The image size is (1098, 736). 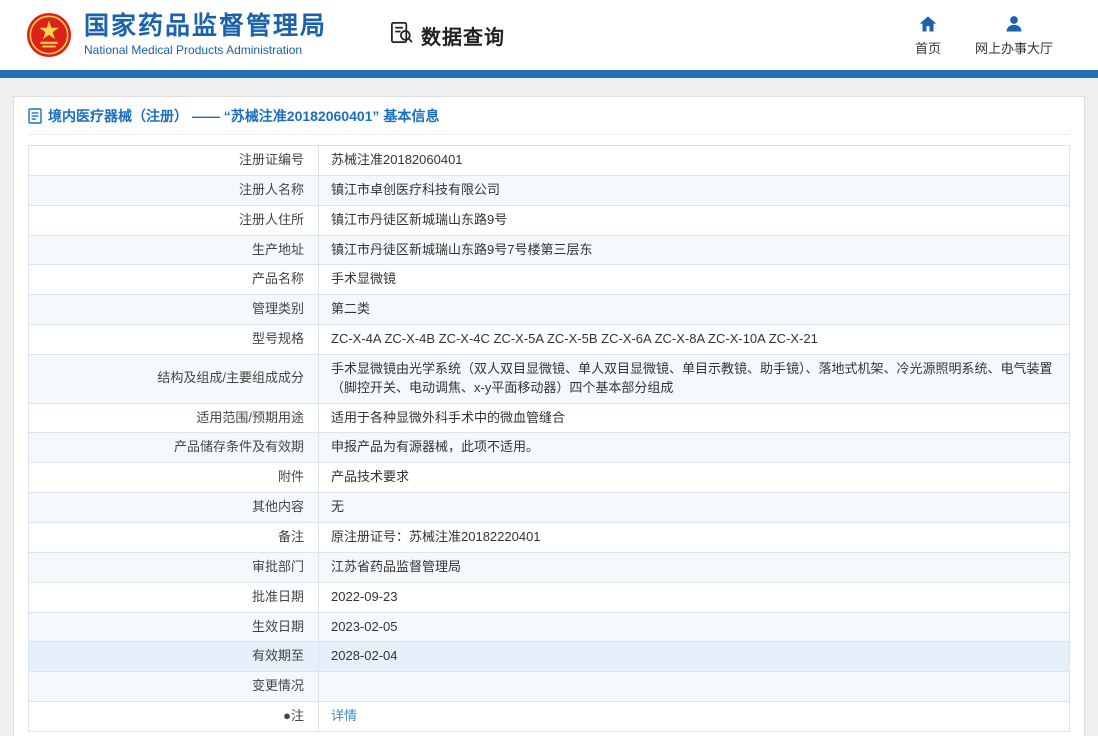 I want to click on row-label: 结构及组成/主要组成成分, so click(x=173, y=378).